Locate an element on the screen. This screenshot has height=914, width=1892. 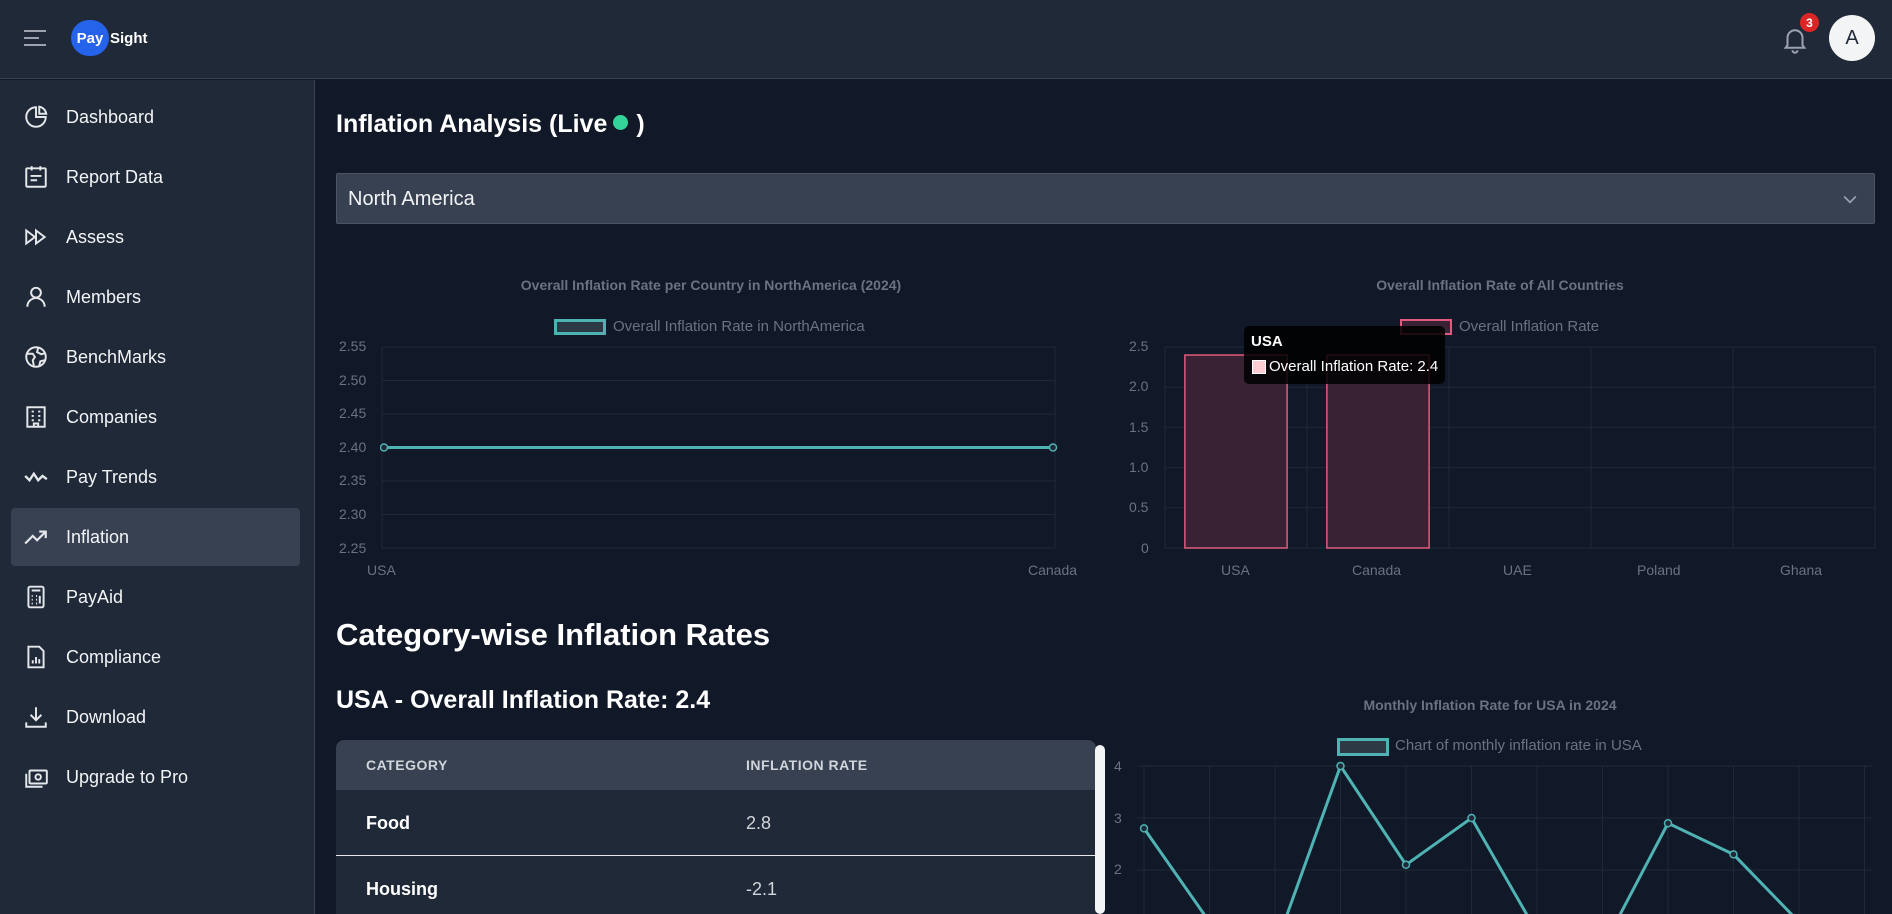
page-title: Inflation Analysis (Live) is located at coordinates (490, 124).